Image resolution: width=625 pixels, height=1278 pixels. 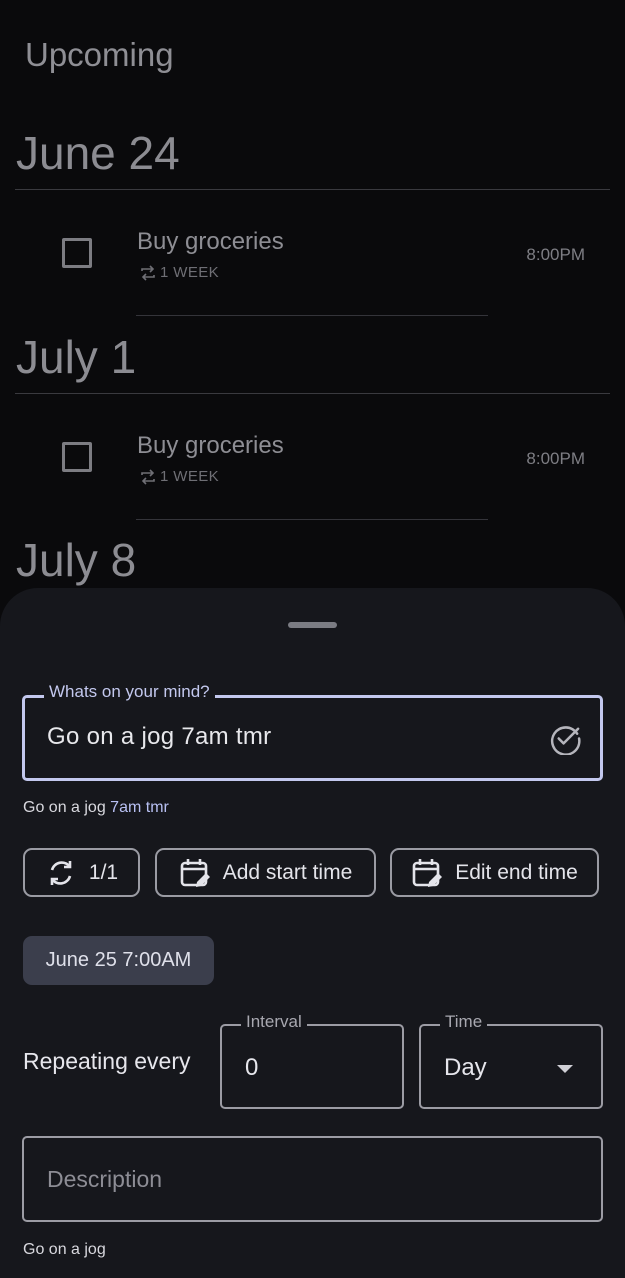 What do you see at coordinates (67, 807) in the screenshot?
I see `parsed-preview-text: Go on a jog` at bounding box center [67, 807].